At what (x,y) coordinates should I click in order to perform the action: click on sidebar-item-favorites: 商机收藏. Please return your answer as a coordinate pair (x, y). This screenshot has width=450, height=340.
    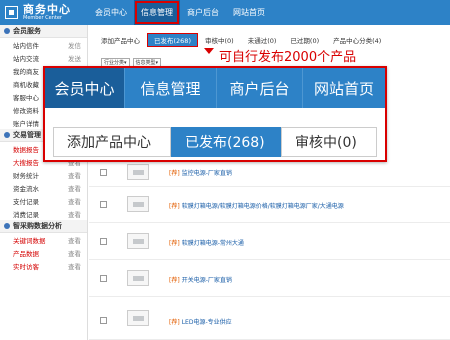
    Looking at the image, I should click on (26, 84).